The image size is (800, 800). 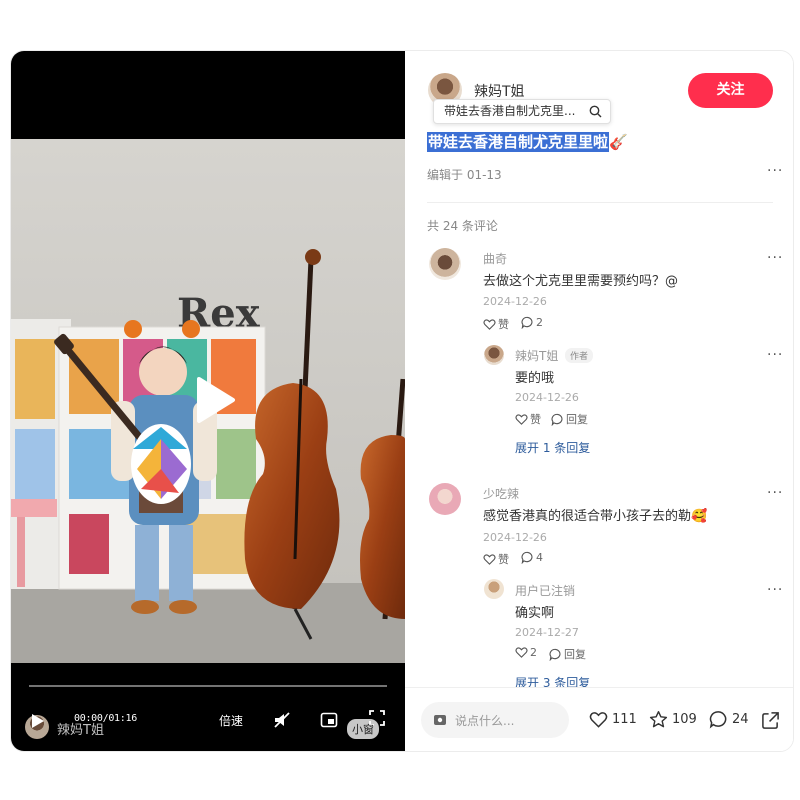 I want to click on like-button: 2, so click(x=526, y=652).